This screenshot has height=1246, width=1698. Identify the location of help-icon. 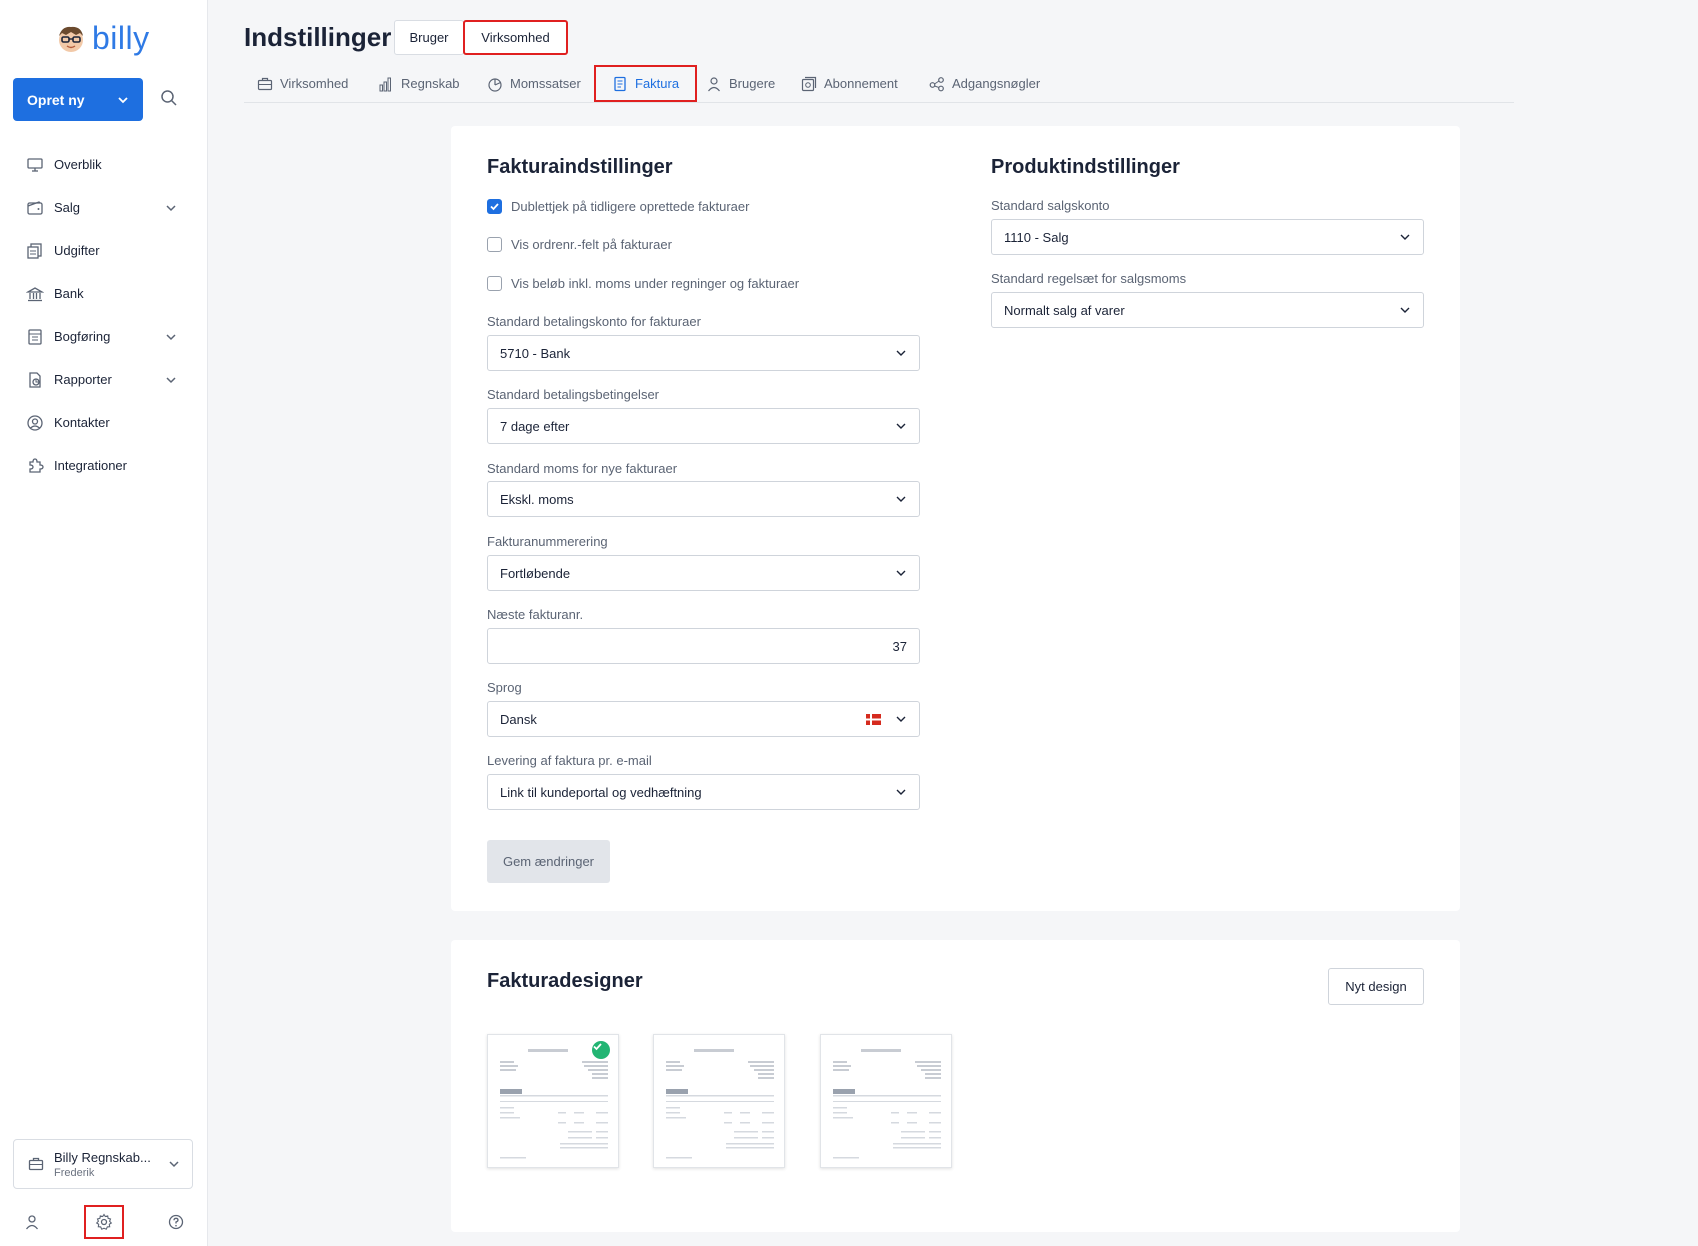
(176, 1222).